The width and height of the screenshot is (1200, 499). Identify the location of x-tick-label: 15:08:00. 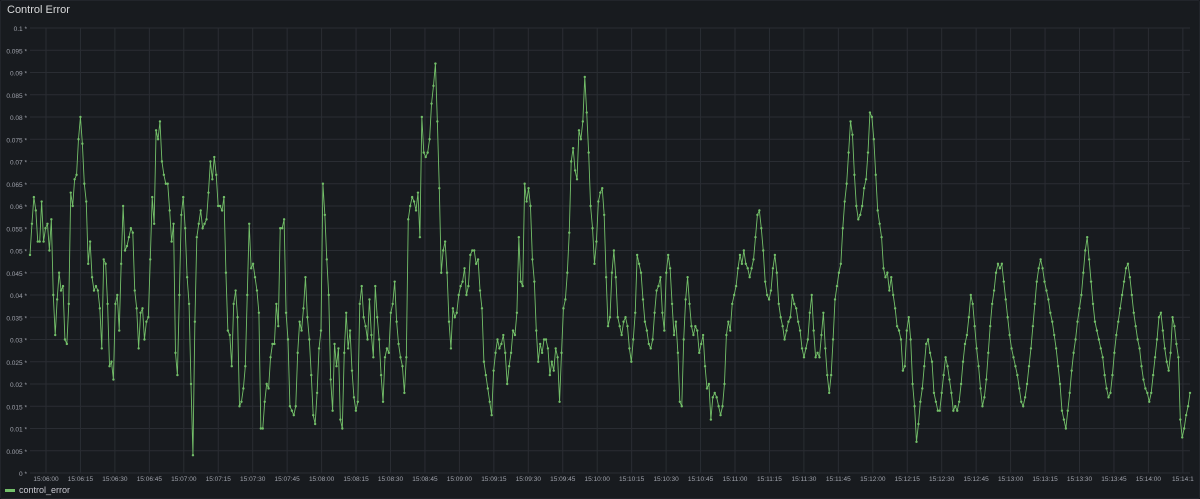
(322, 479).